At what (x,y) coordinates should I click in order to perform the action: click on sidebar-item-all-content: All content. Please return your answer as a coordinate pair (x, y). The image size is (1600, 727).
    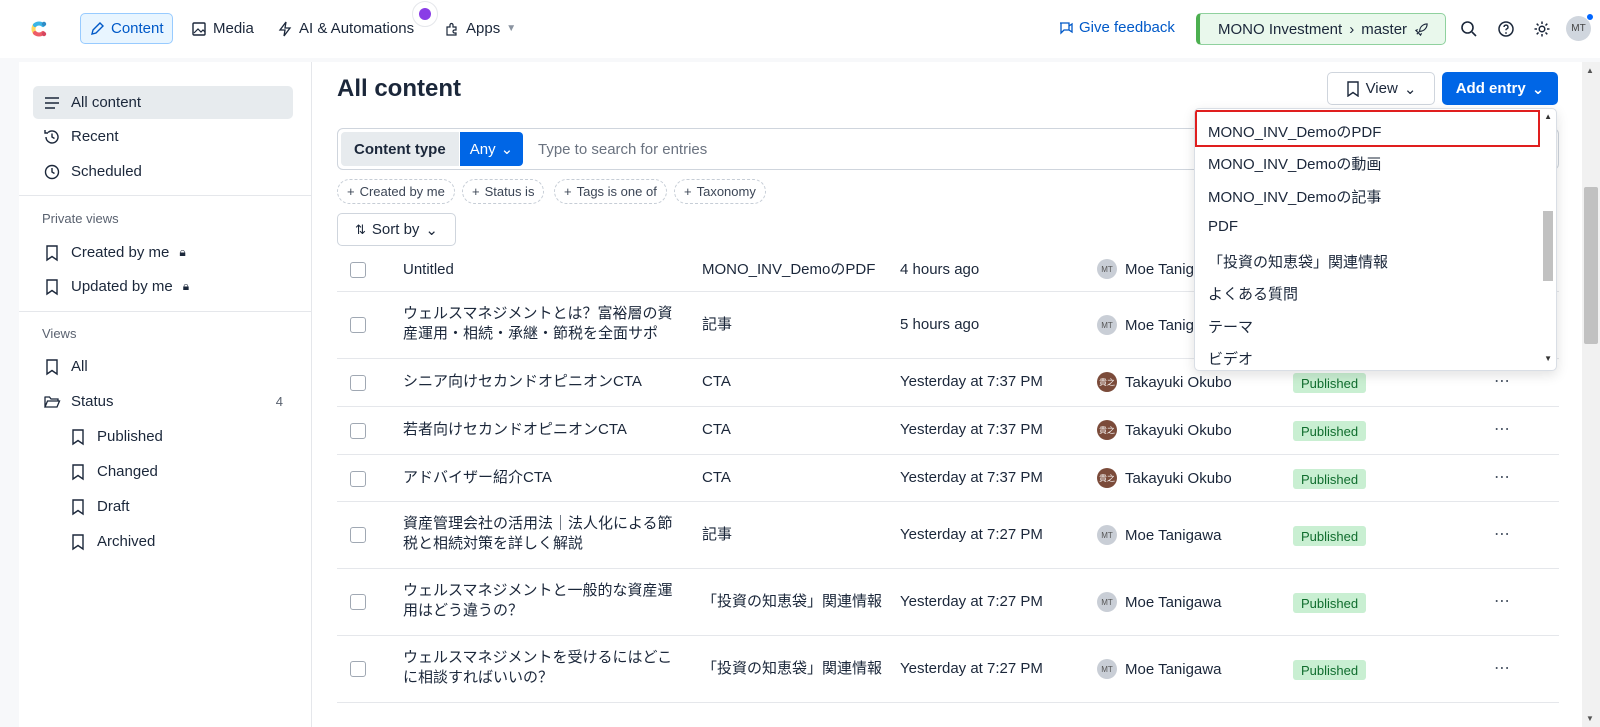
    Looking at the image, I should click on (163, 102).